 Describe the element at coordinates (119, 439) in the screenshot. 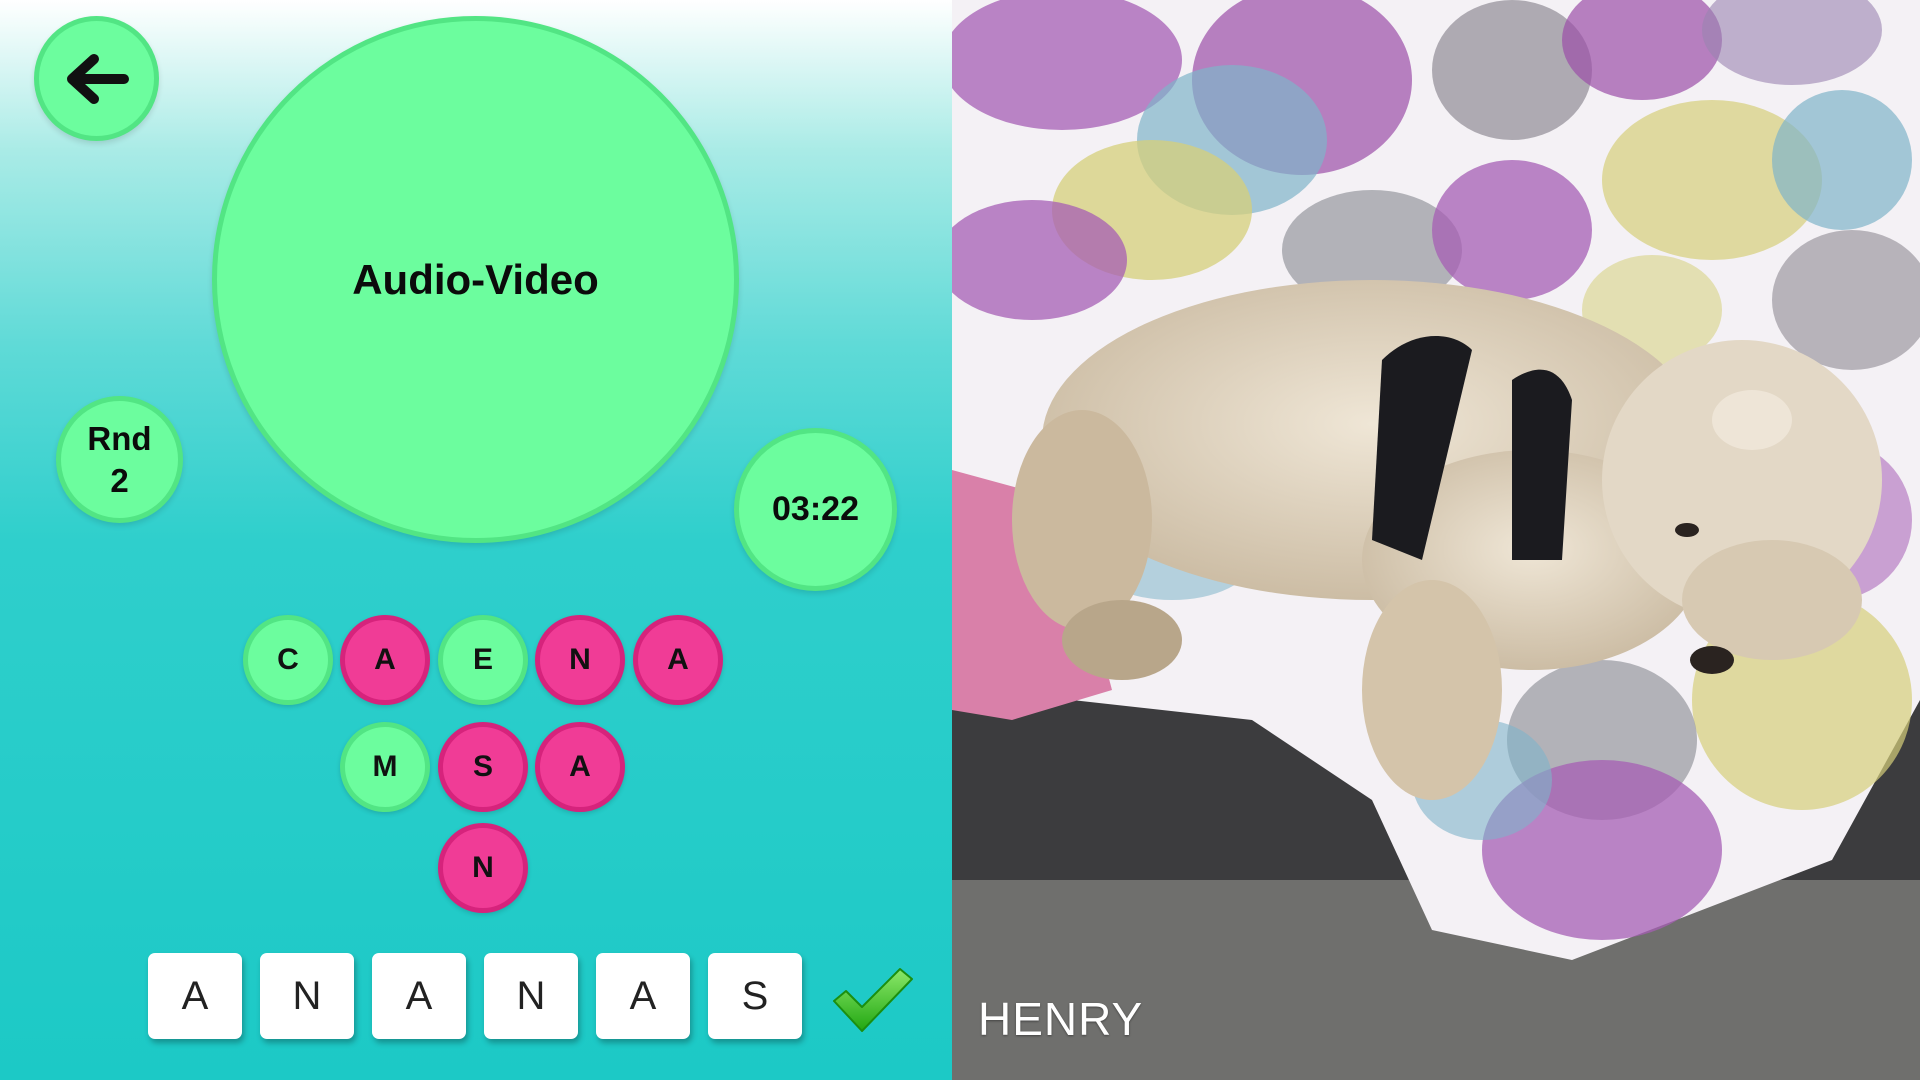

I see `round-label: Rnd` at that location.